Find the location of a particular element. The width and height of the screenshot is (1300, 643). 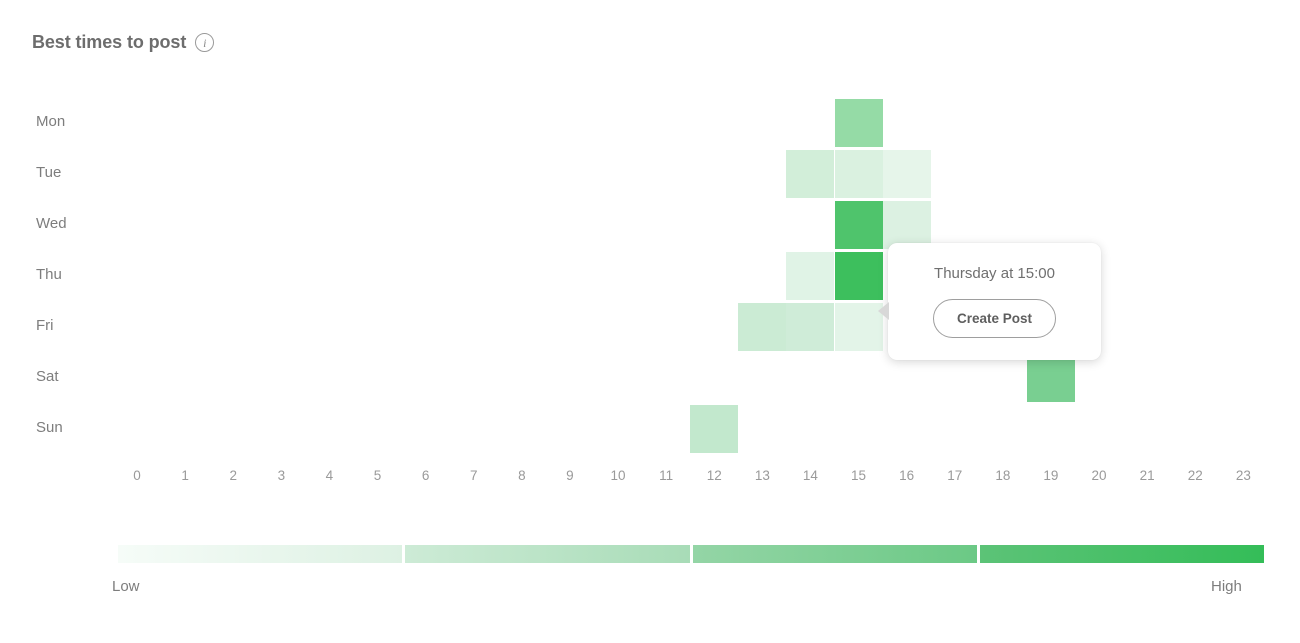

hour-label-8: 8 is located at coordinates (522, 475).